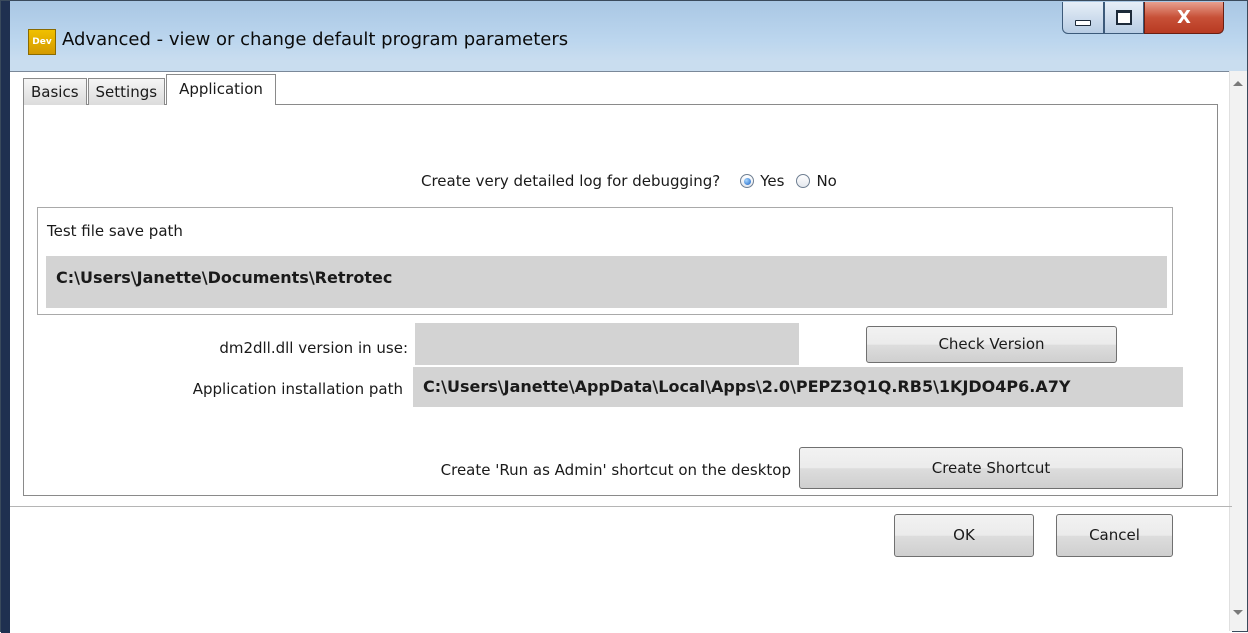 This screenshot has height=633, width=1248. I want to click on debug-no-radio, so click(803, 181).